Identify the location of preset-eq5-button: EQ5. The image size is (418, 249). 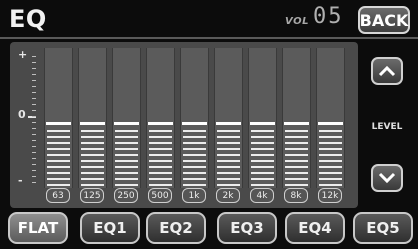
(383, 228).